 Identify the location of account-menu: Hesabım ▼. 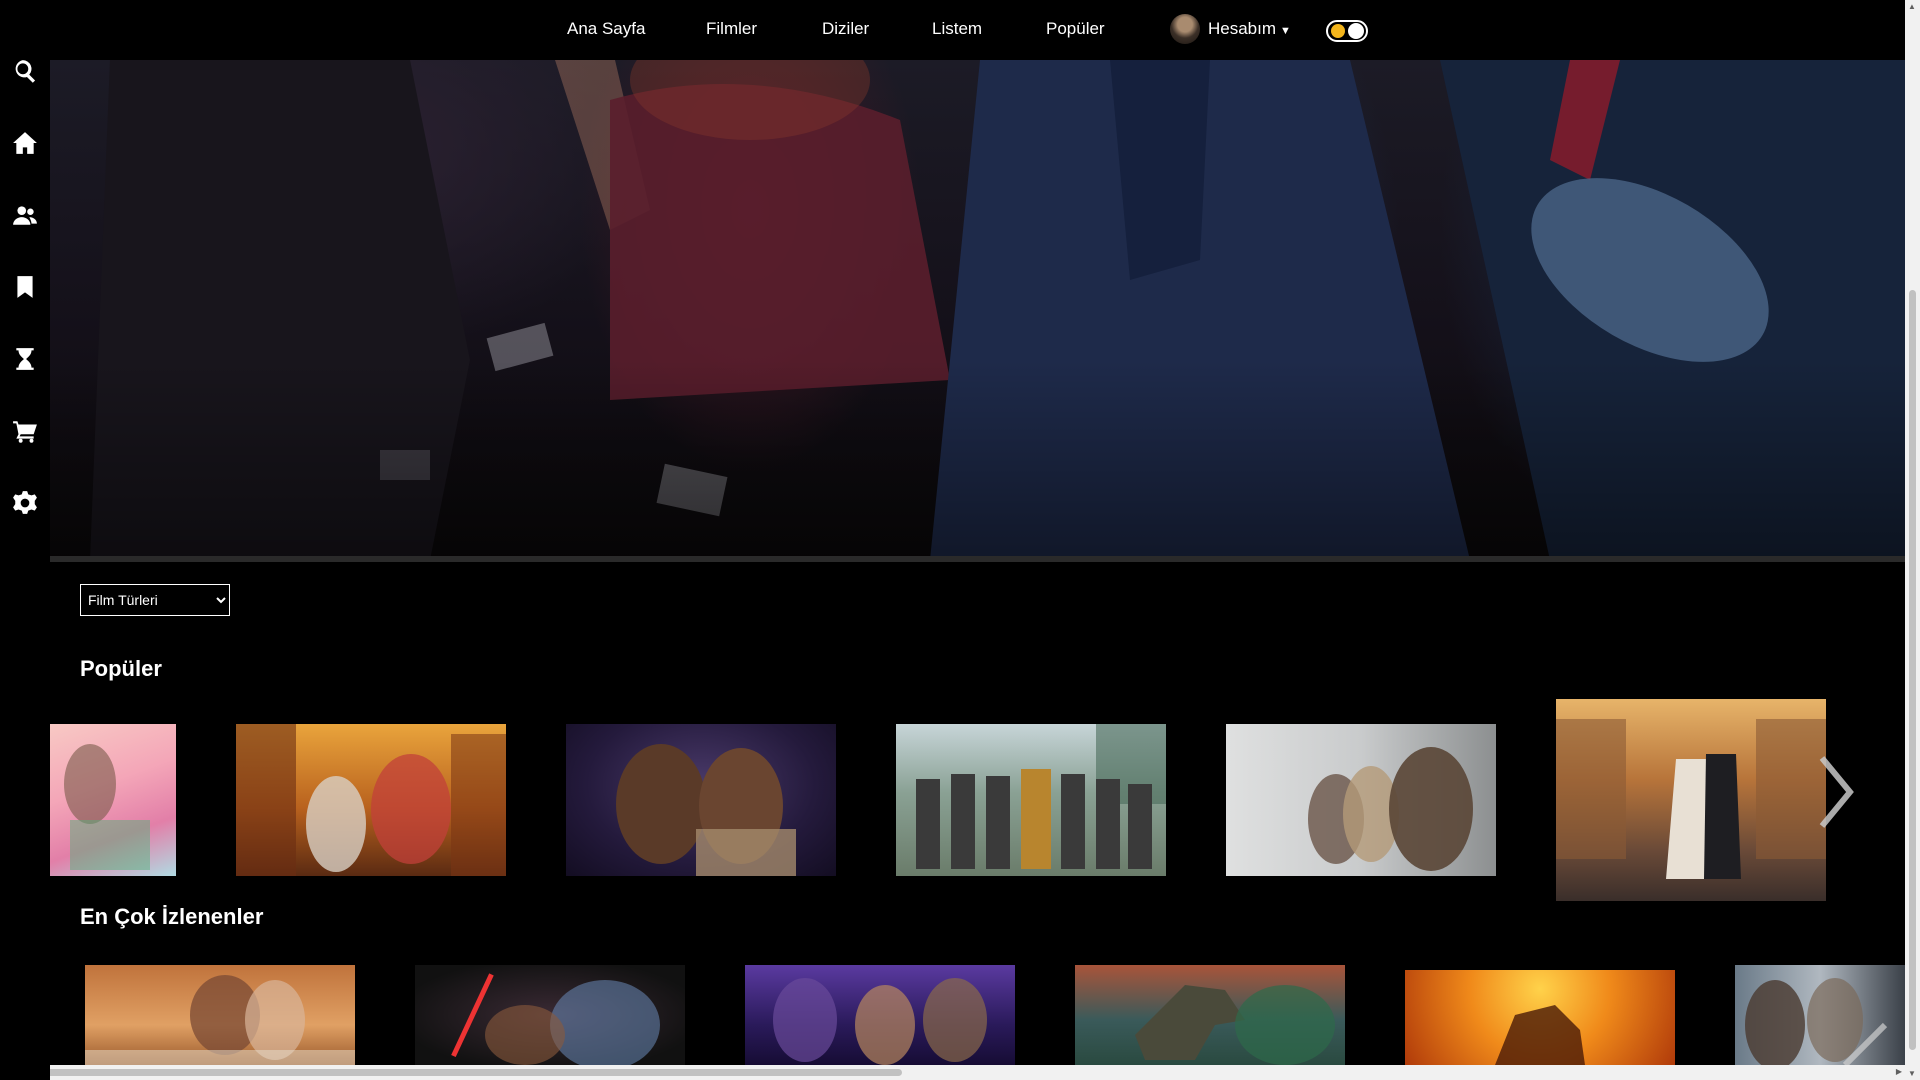
(1230, 29).